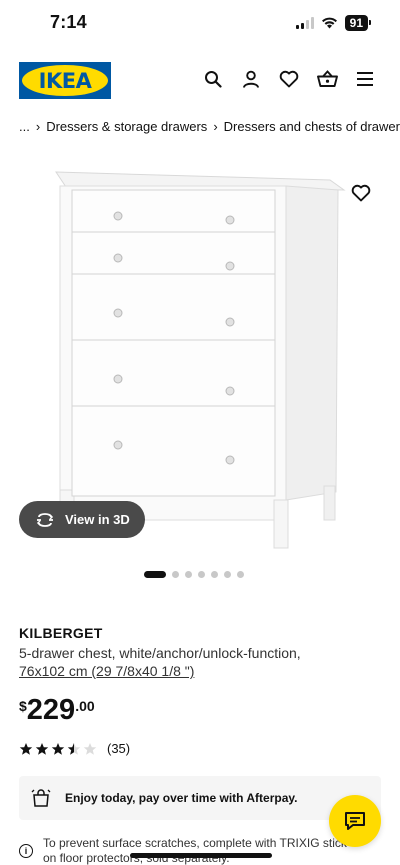  Describe the element at coordinates (251, 79) in the screenshot. I see `account-icon` at that location.